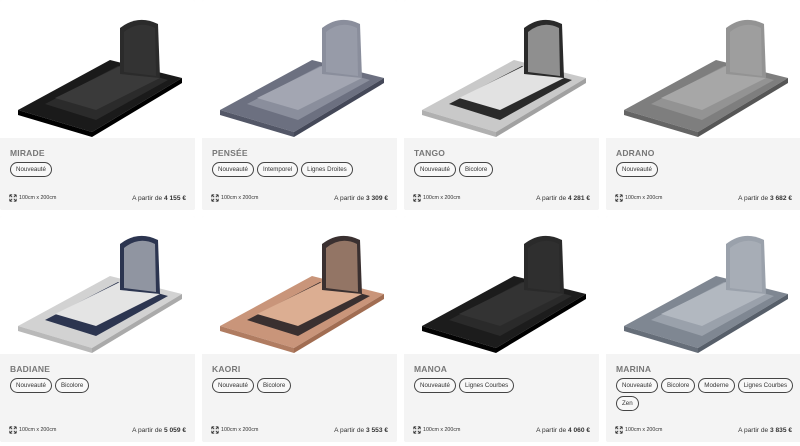 This screenshot has height=446, width=800. I want to click on price: A partir de 4 155 €, so click(159, 198).